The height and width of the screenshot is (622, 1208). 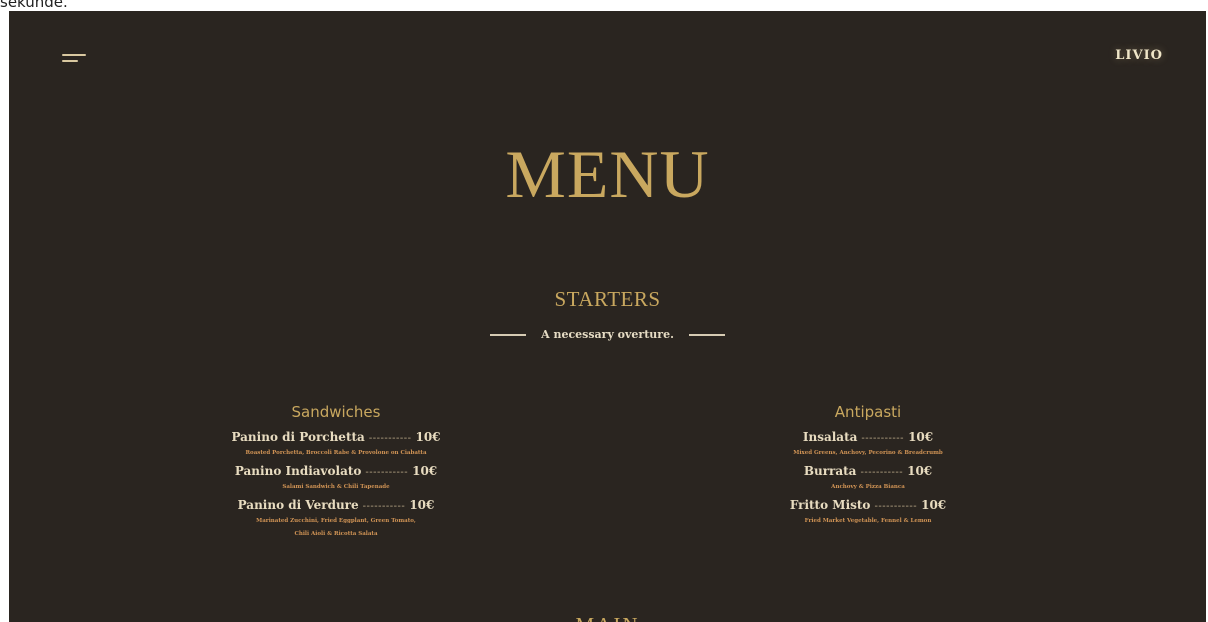 What do you see at coordinates (706, 334) in the screenshot?
I see `tagline-rule-right` at bounding box center [706, 334].